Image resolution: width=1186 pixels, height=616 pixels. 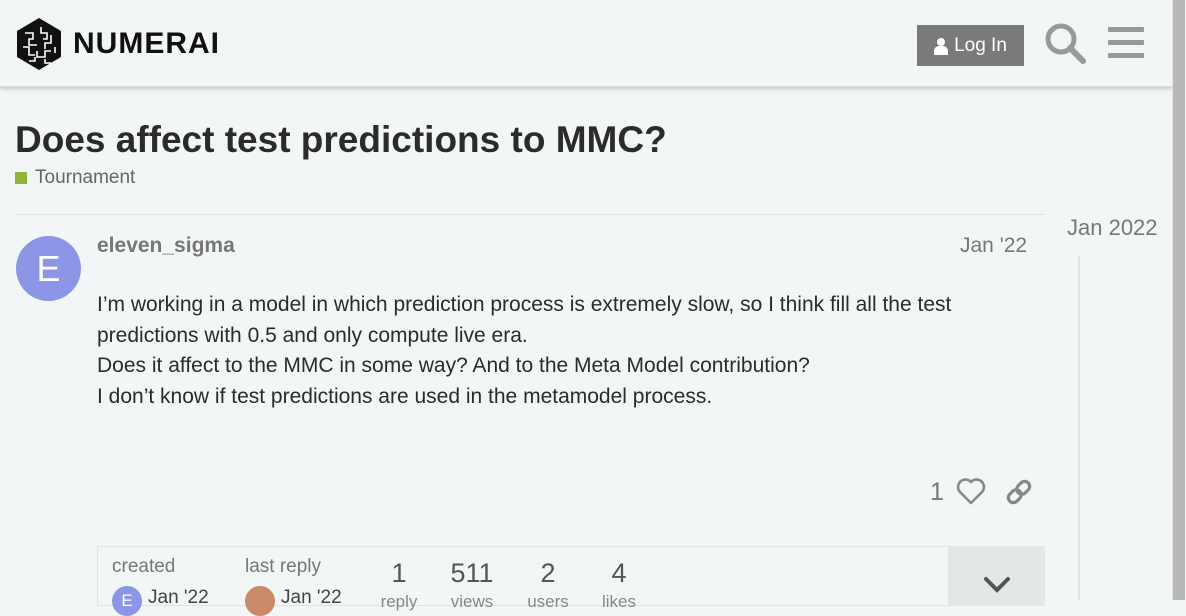 I want to click on views-count: 511, so click(x=472, y=573).